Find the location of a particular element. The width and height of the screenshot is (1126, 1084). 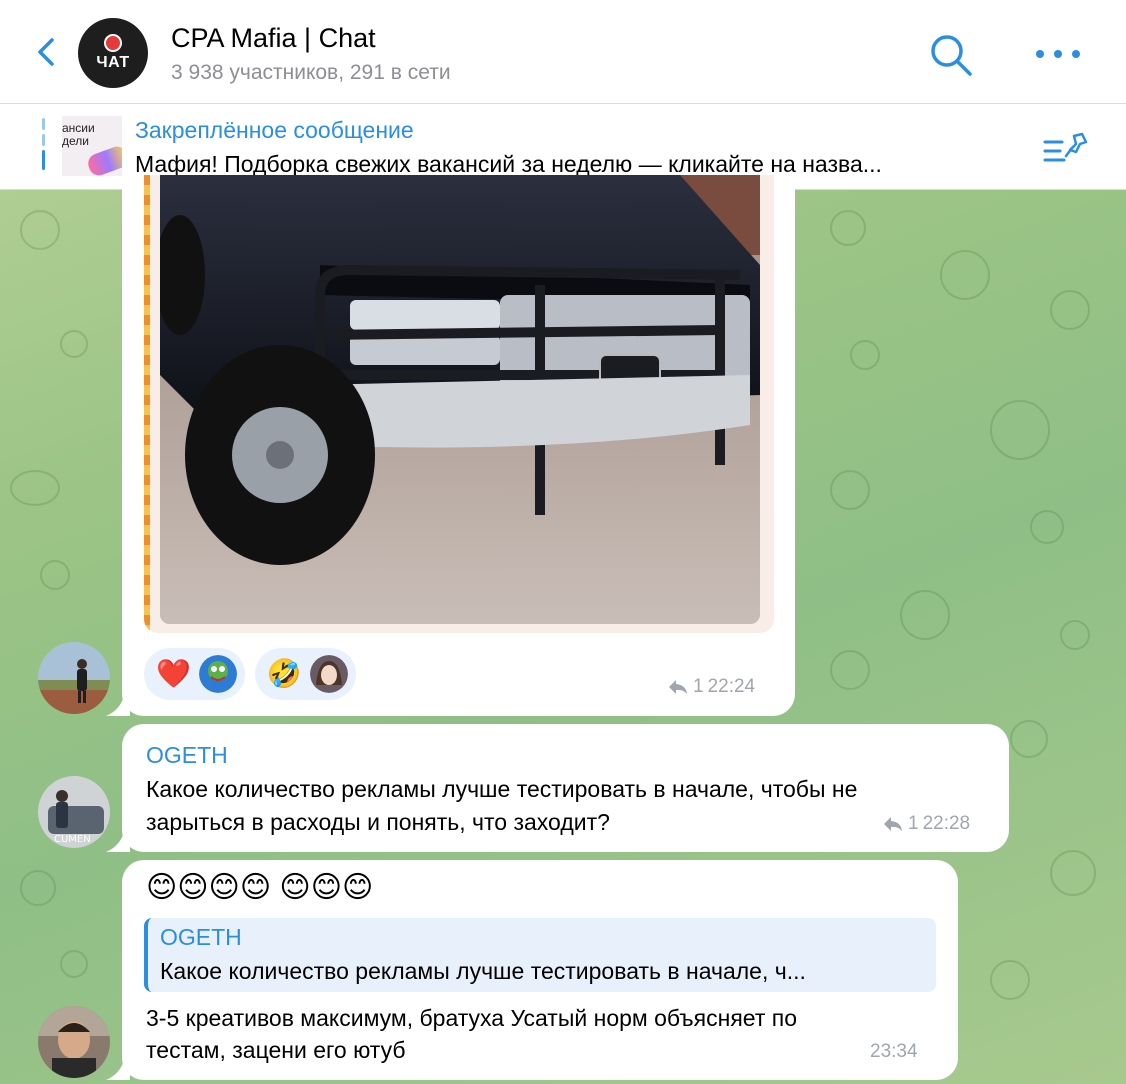

more-options-icon is located at coordinates (1058, 54).